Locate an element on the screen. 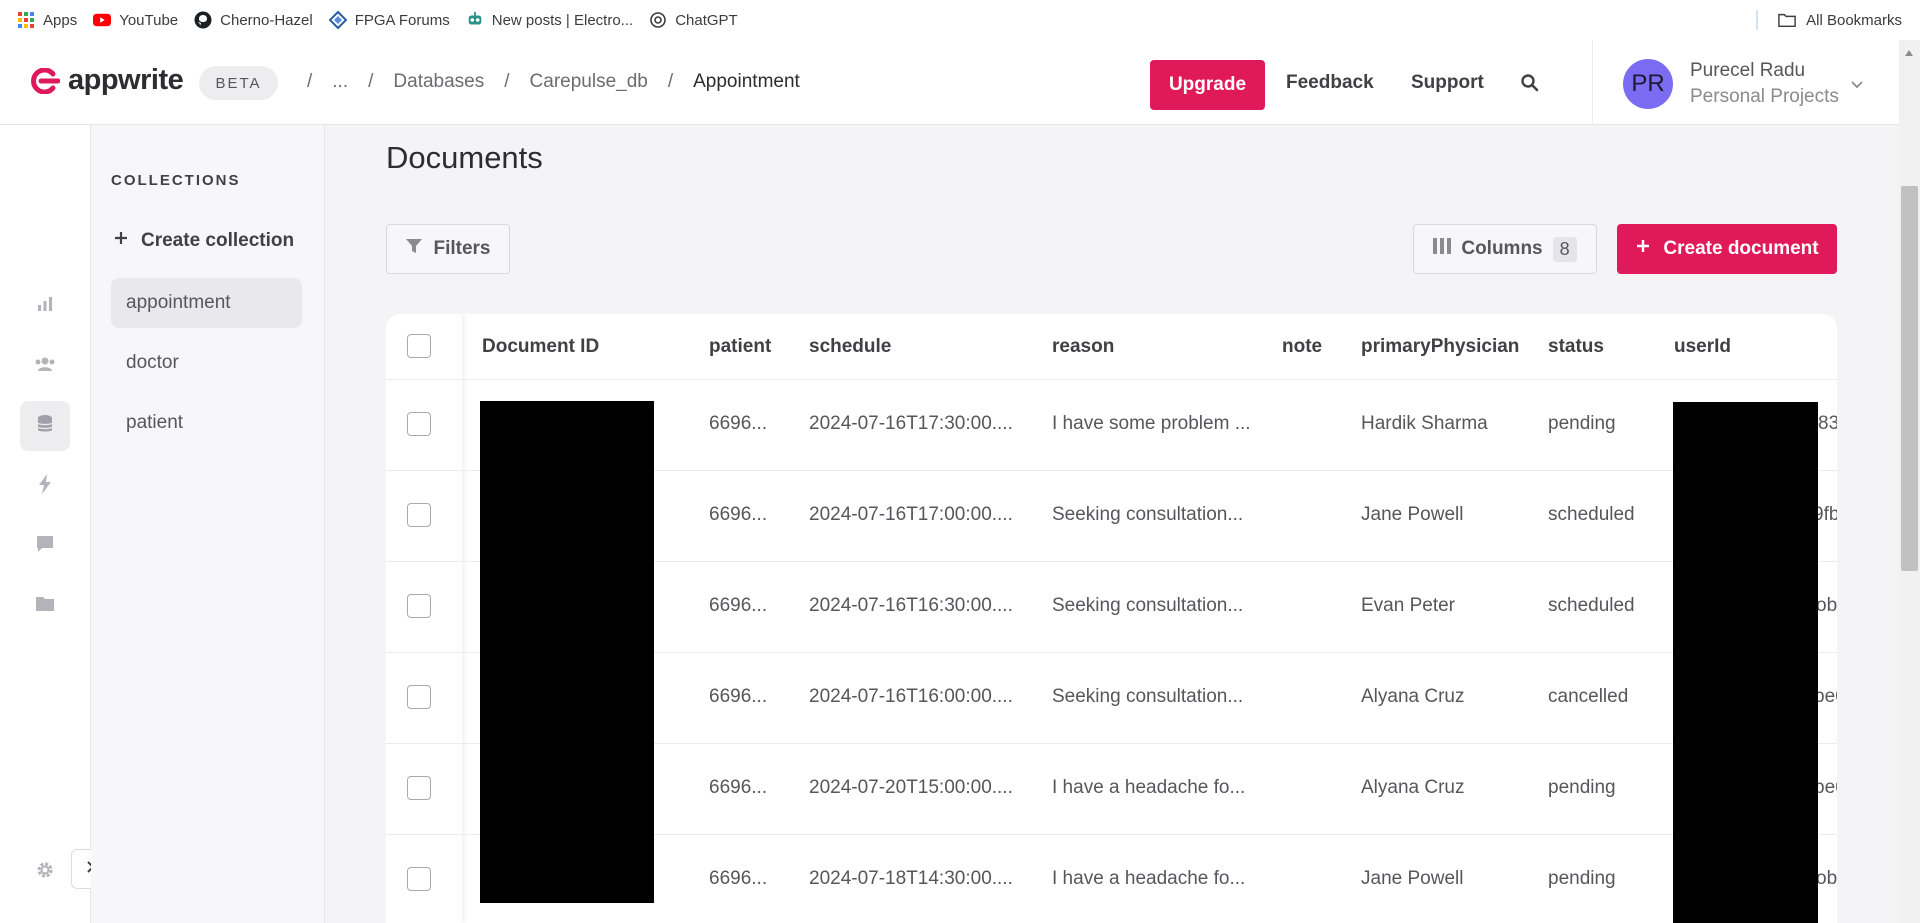 The width and height of the screenshot is (1920, 923). plus-icon is located at coordinates (1643, 249).